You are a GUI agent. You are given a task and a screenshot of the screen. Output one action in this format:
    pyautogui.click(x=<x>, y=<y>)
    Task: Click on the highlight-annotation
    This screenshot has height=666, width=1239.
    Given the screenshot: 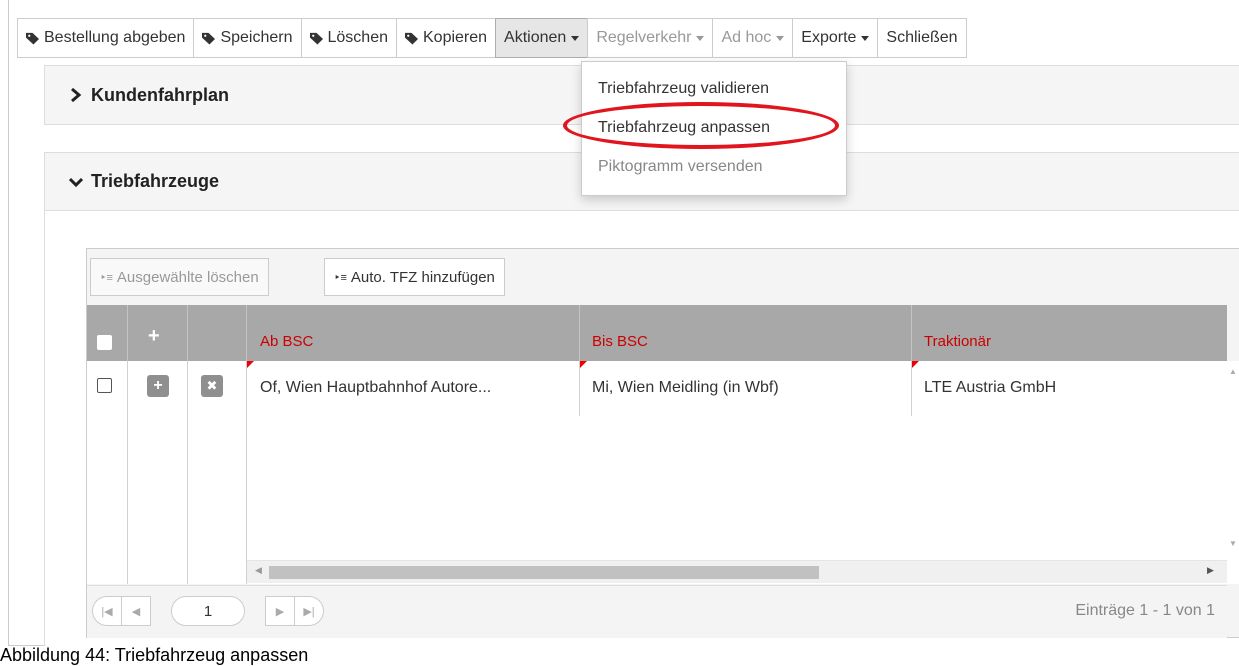 What is the action you would take?
    pyautogui.click(x=701, y=125)
    